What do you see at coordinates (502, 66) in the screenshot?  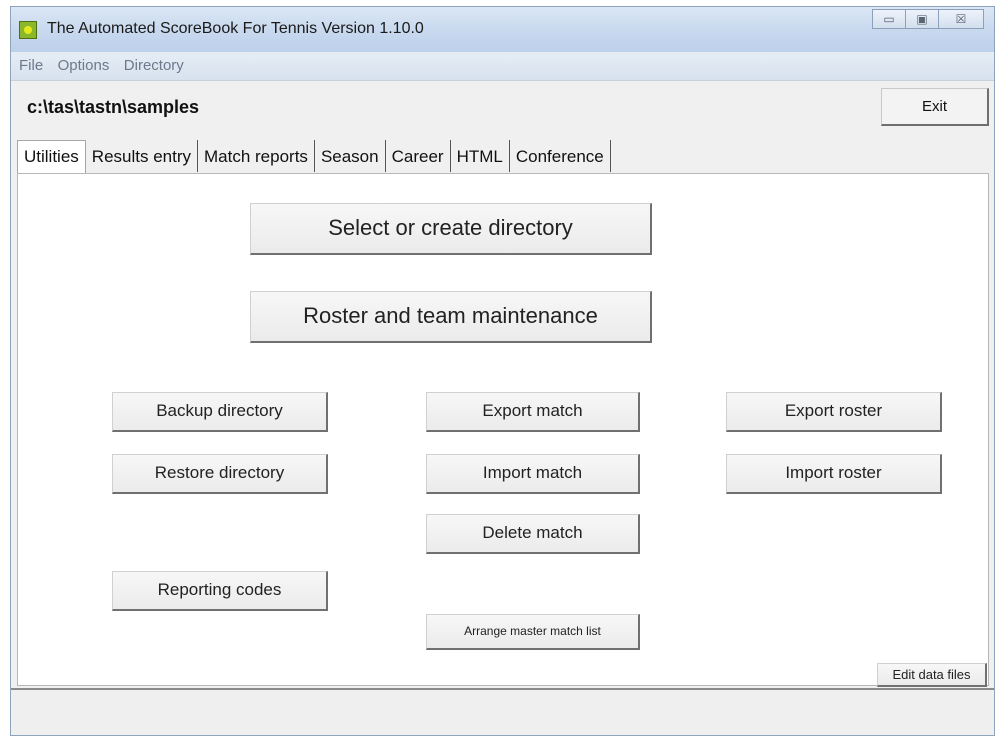 I see `menu-bar: File Options Directory` at bounding box center [502, 66].